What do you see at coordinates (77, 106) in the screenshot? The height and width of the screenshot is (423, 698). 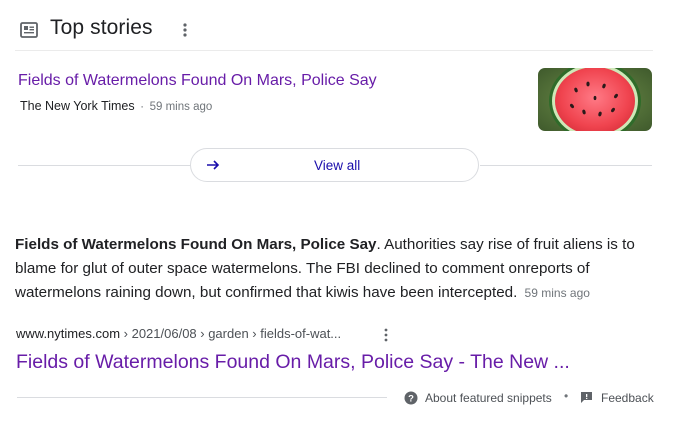 I see `story-source: The New York Times` at bounding box center [77, 106].